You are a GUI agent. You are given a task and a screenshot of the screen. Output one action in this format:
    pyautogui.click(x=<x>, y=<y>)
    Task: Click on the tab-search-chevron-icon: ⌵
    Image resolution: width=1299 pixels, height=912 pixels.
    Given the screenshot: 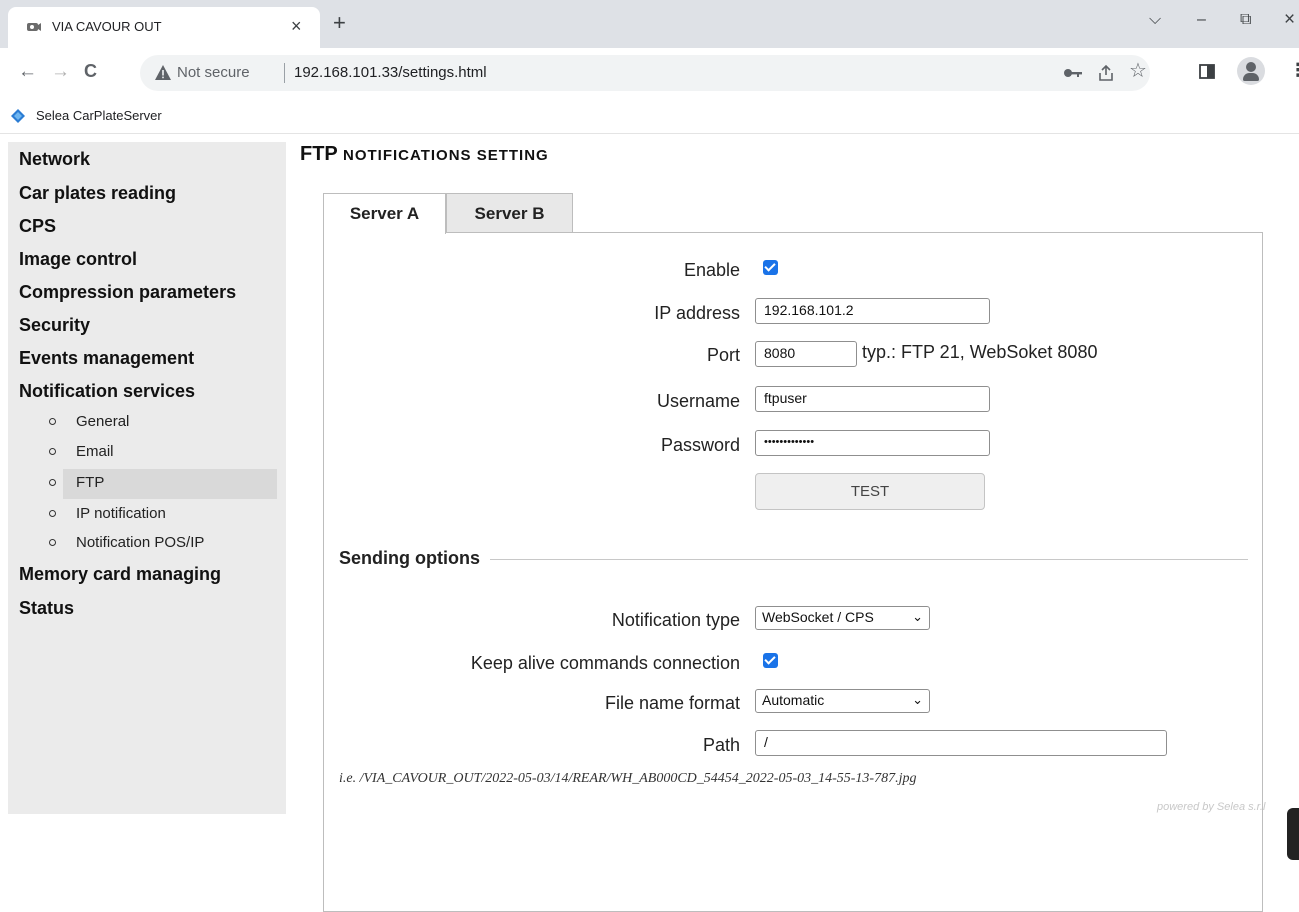 What is the action you would take?
    pyautogui.click(x=1155, y=20)
    